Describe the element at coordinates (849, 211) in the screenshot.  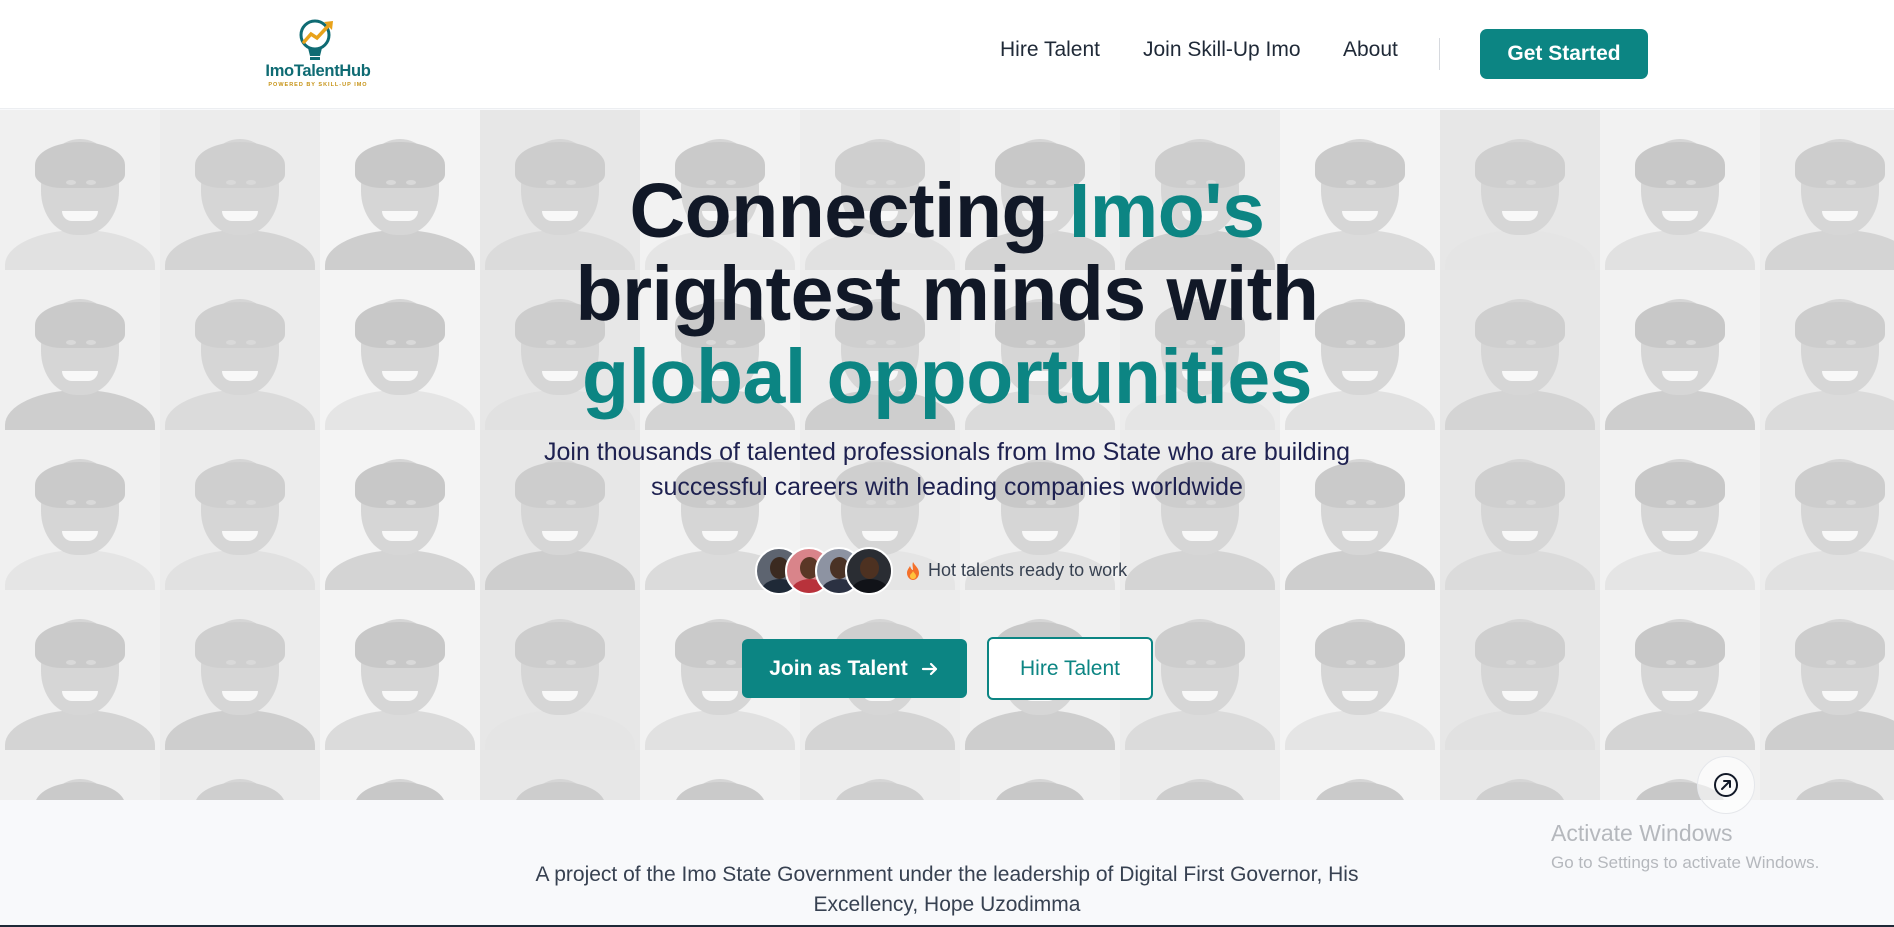
I see `hero-title-part1: Connecting` at that location.